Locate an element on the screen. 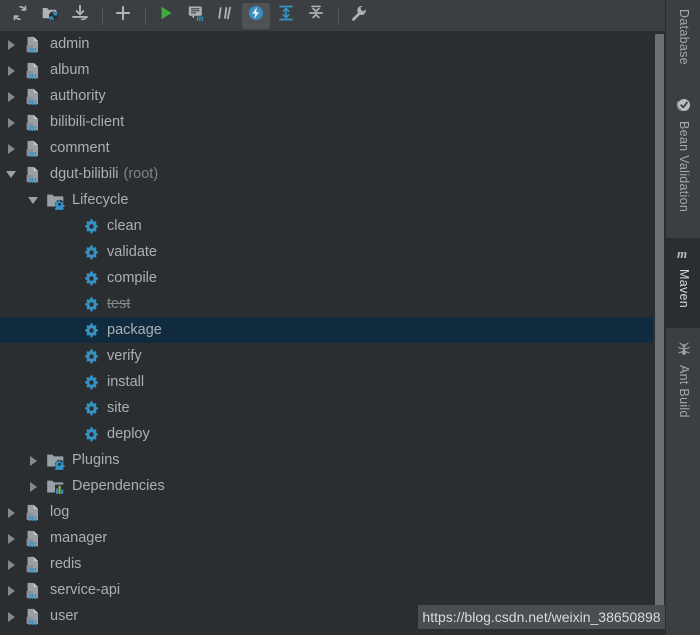 This screenshot has height=635, width=700. vertical-scrollbar is located at coordinates (659, 333).